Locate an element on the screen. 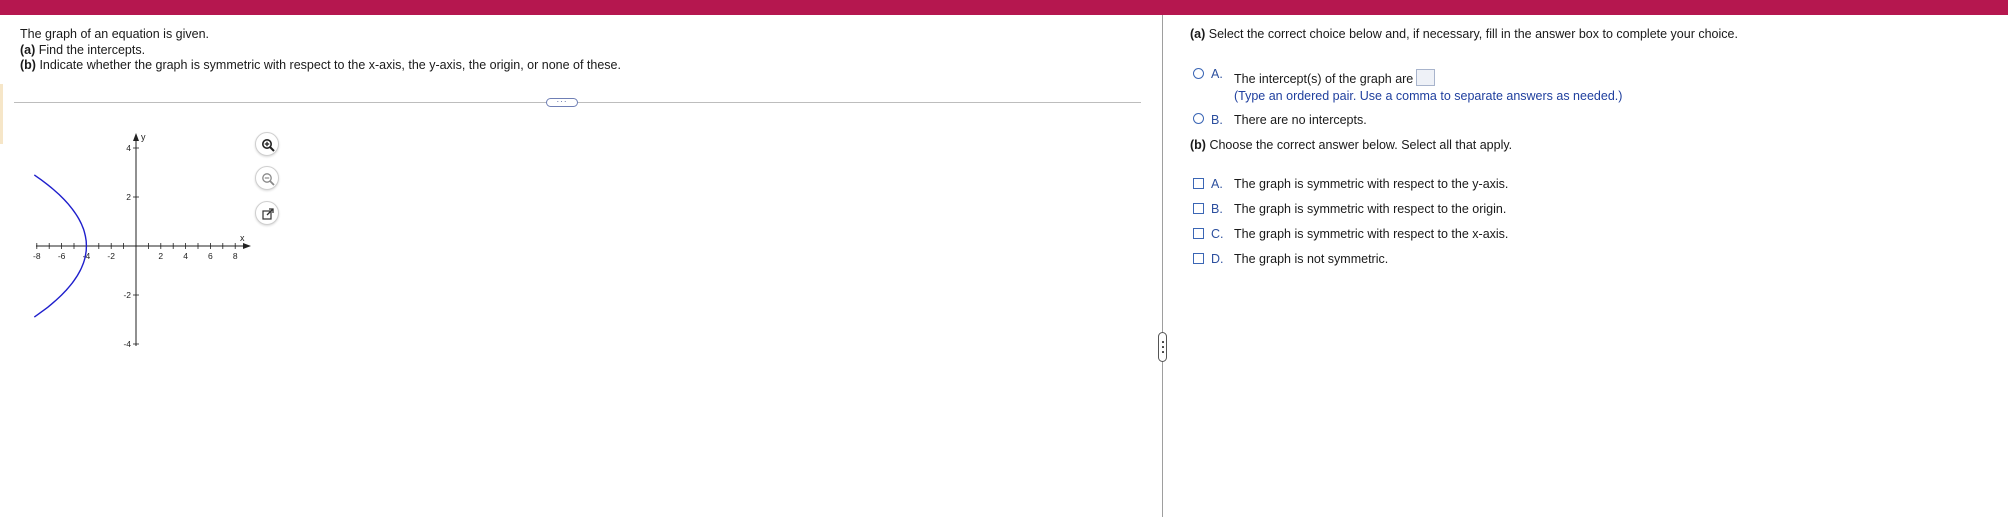 Image resolution: width=2008 pixels, height=517 pixels. part-b-option-a-checkbox is located at coordinates (1198, 183).